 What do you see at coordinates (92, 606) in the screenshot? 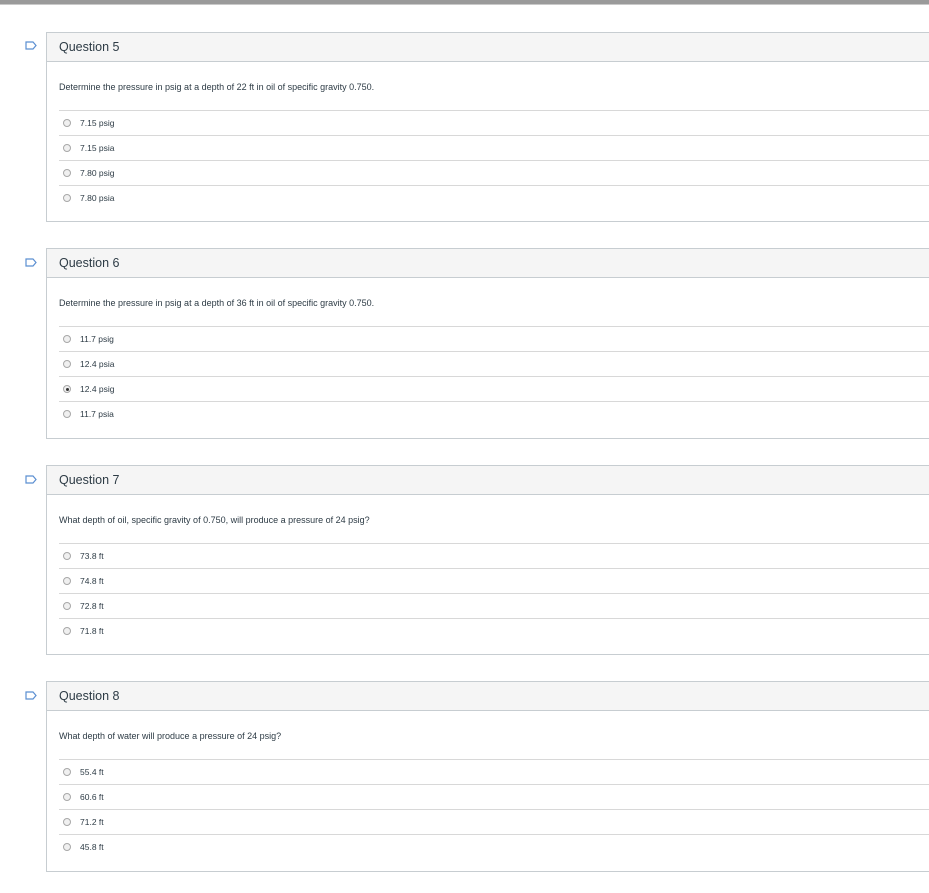
I see `answer-label: 72.8 ft` at bounding box center [92, 606].